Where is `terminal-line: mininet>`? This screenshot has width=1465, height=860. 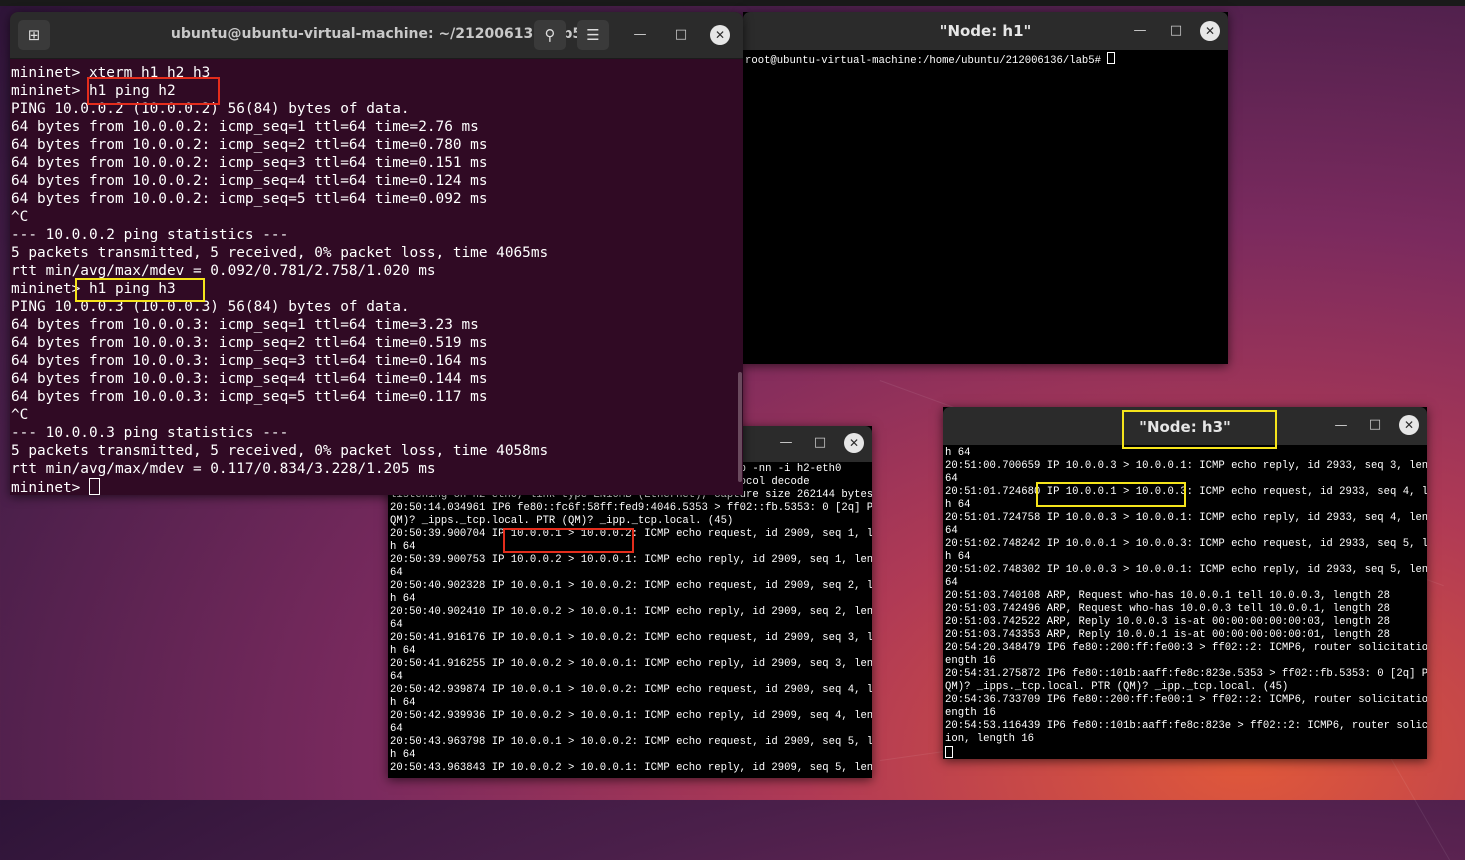
terminal-line: mininet> is located at coordinates (377, 486).